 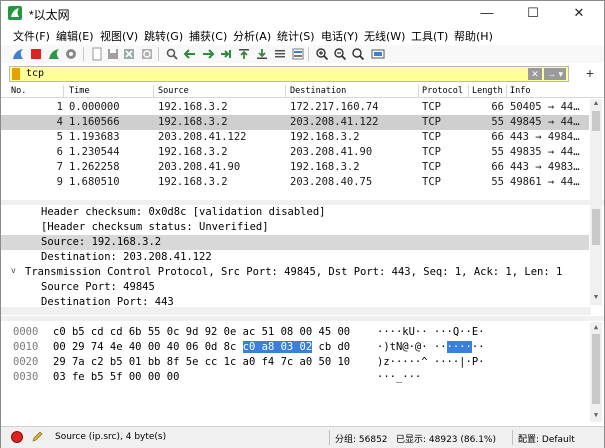 I want to click on menu-view: 视图(V), so click(x=119, y=36).